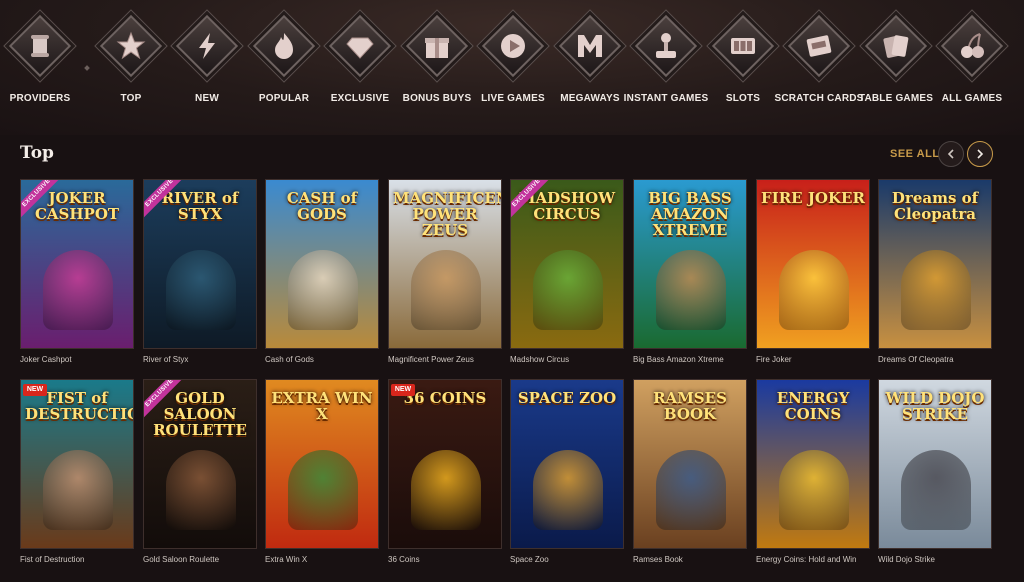 The width and height of the screenshot is (1024, 582). Describe the element at coordinates (590, 46) in the screenshot. I see `m-logo-icon` at that location.